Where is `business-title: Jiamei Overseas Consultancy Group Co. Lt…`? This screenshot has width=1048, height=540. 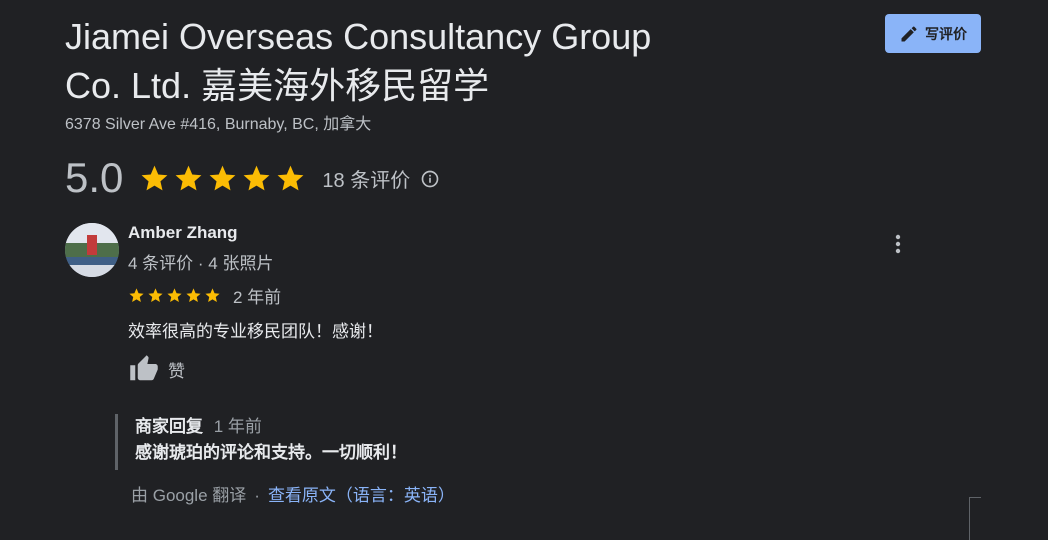 business-title: Jiamei Overseas Consultancy Group Co. Lt… is located at coordinates (405, 61).